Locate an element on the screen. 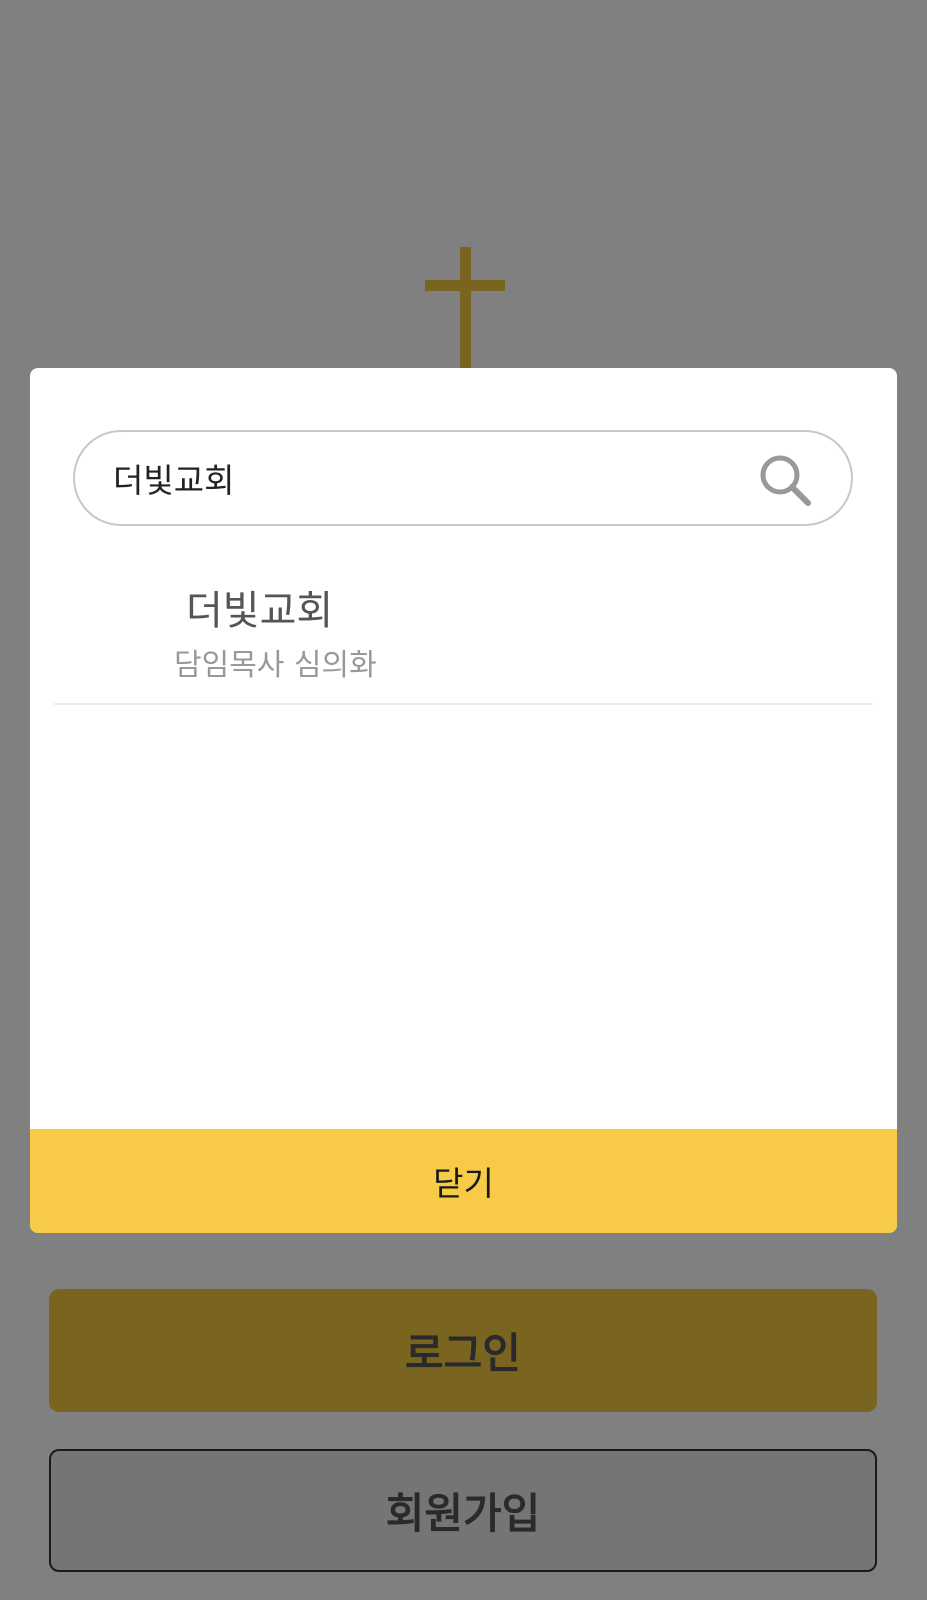 Image resolution: width=927 pixels, height=1600 pixels. search-input is located at coordinates (413, 478).